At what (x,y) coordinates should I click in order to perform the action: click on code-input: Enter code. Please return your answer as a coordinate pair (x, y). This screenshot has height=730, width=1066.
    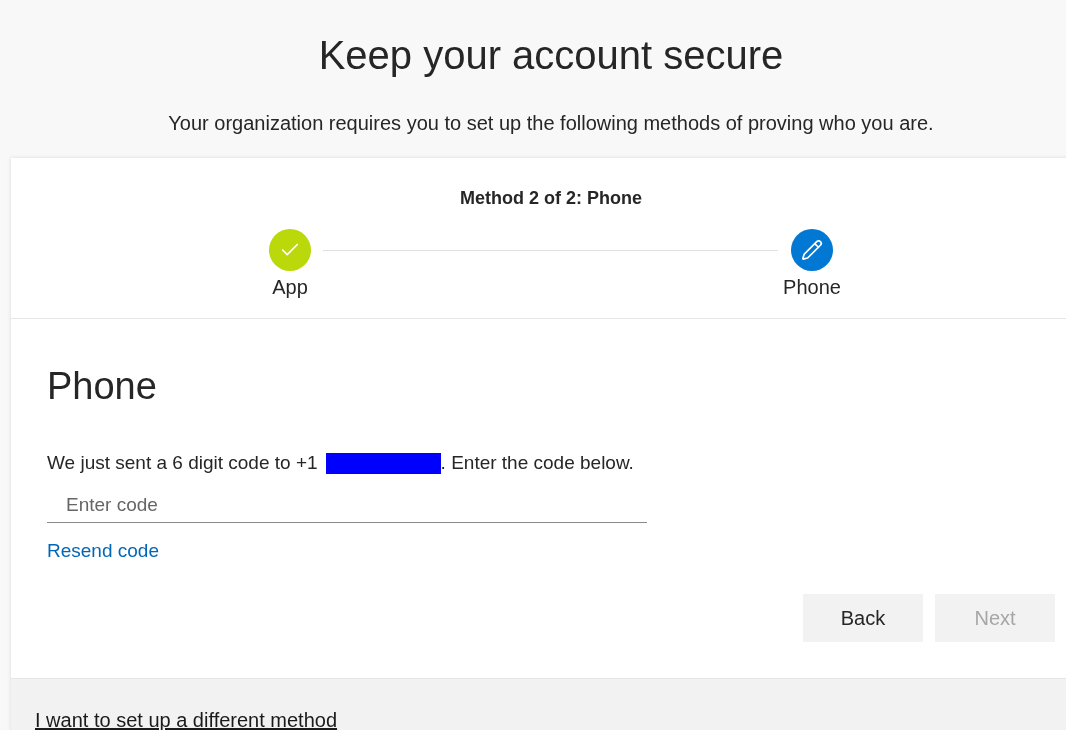
    Looking at the image, I should click on (347, 505).